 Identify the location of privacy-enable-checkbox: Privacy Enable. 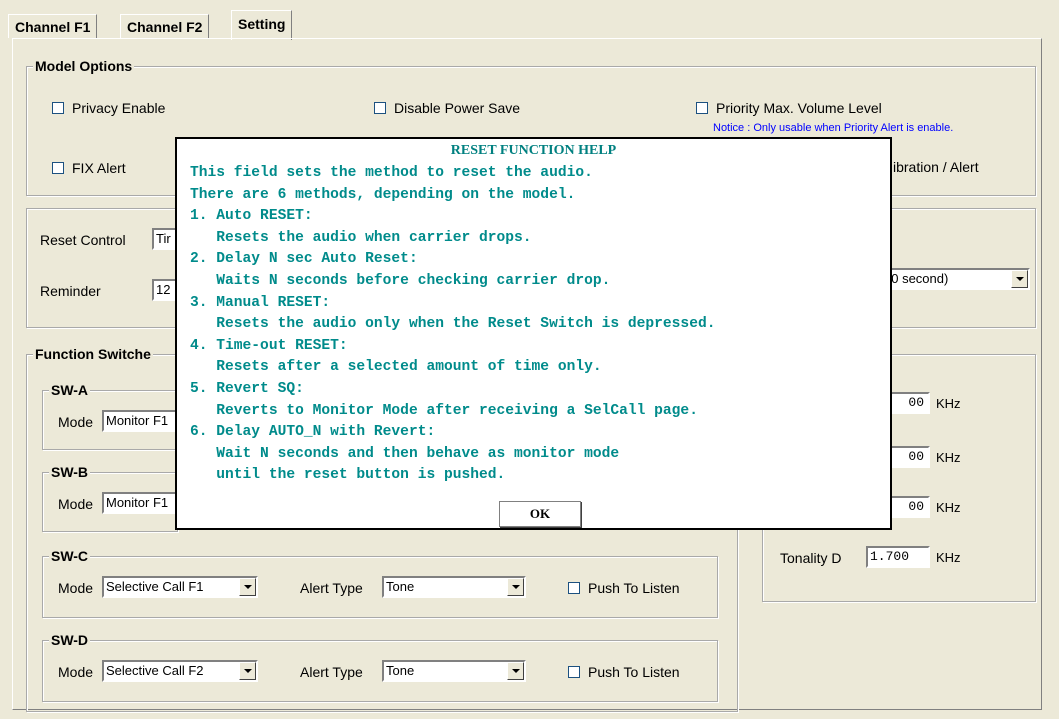
(108, 108).